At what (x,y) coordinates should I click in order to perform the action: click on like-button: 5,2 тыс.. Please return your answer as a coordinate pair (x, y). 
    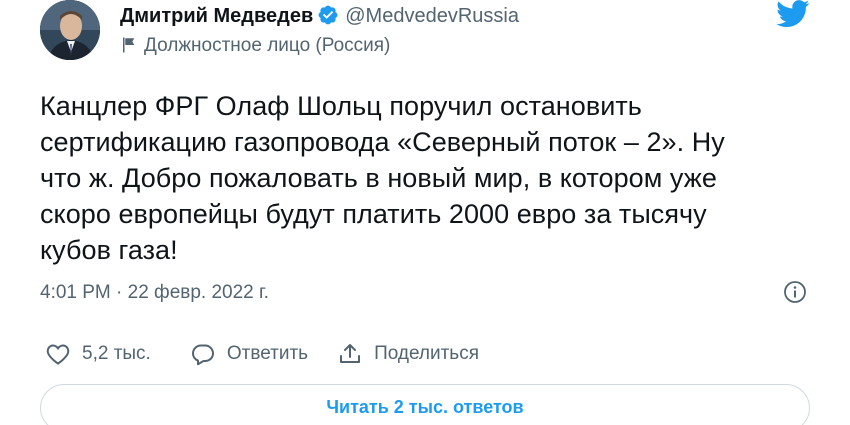
    Looking at the image, I should click on (98, 354).